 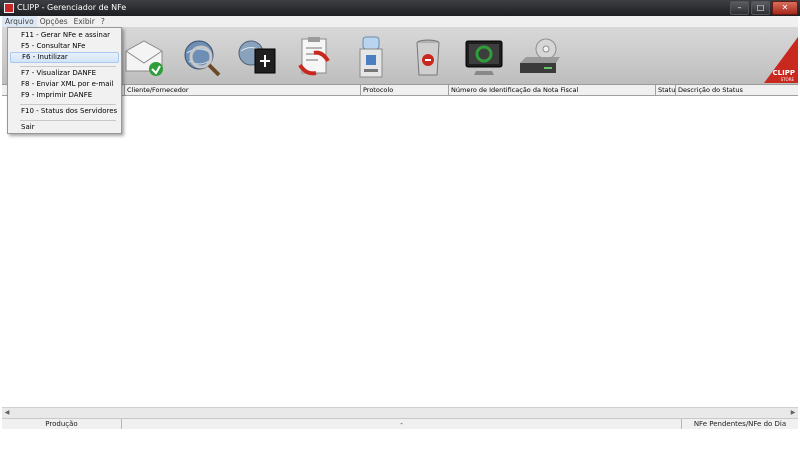 What do you see at coordinates (64, 95) in the screenshot?
I see `menu-imprimir-danfe: F9 - Imprimir DANFE` at bounding box center [64, 95].